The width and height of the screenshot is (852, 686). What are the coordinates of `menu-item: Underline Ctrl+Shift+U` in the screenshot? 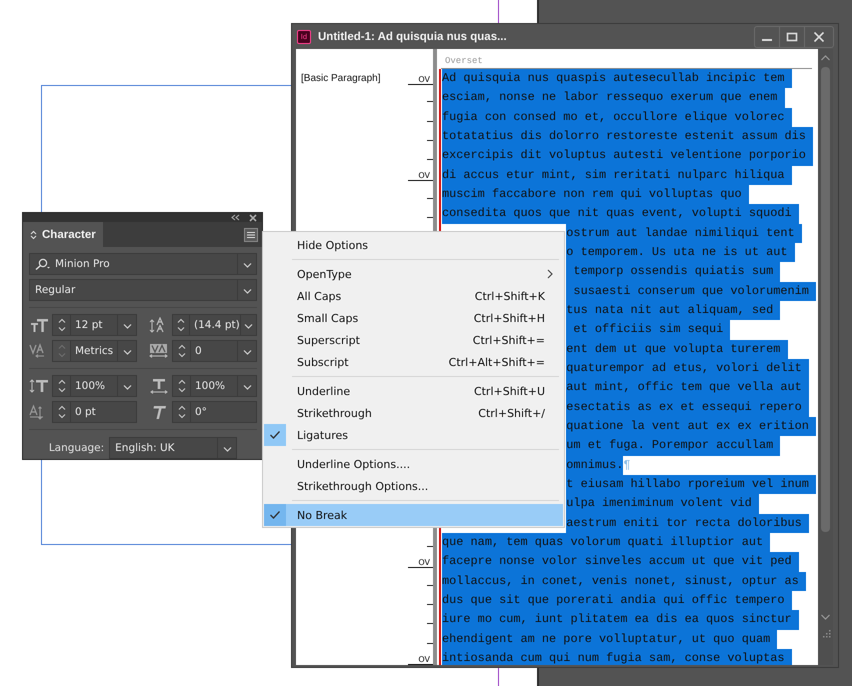 It's located at (413, 391).